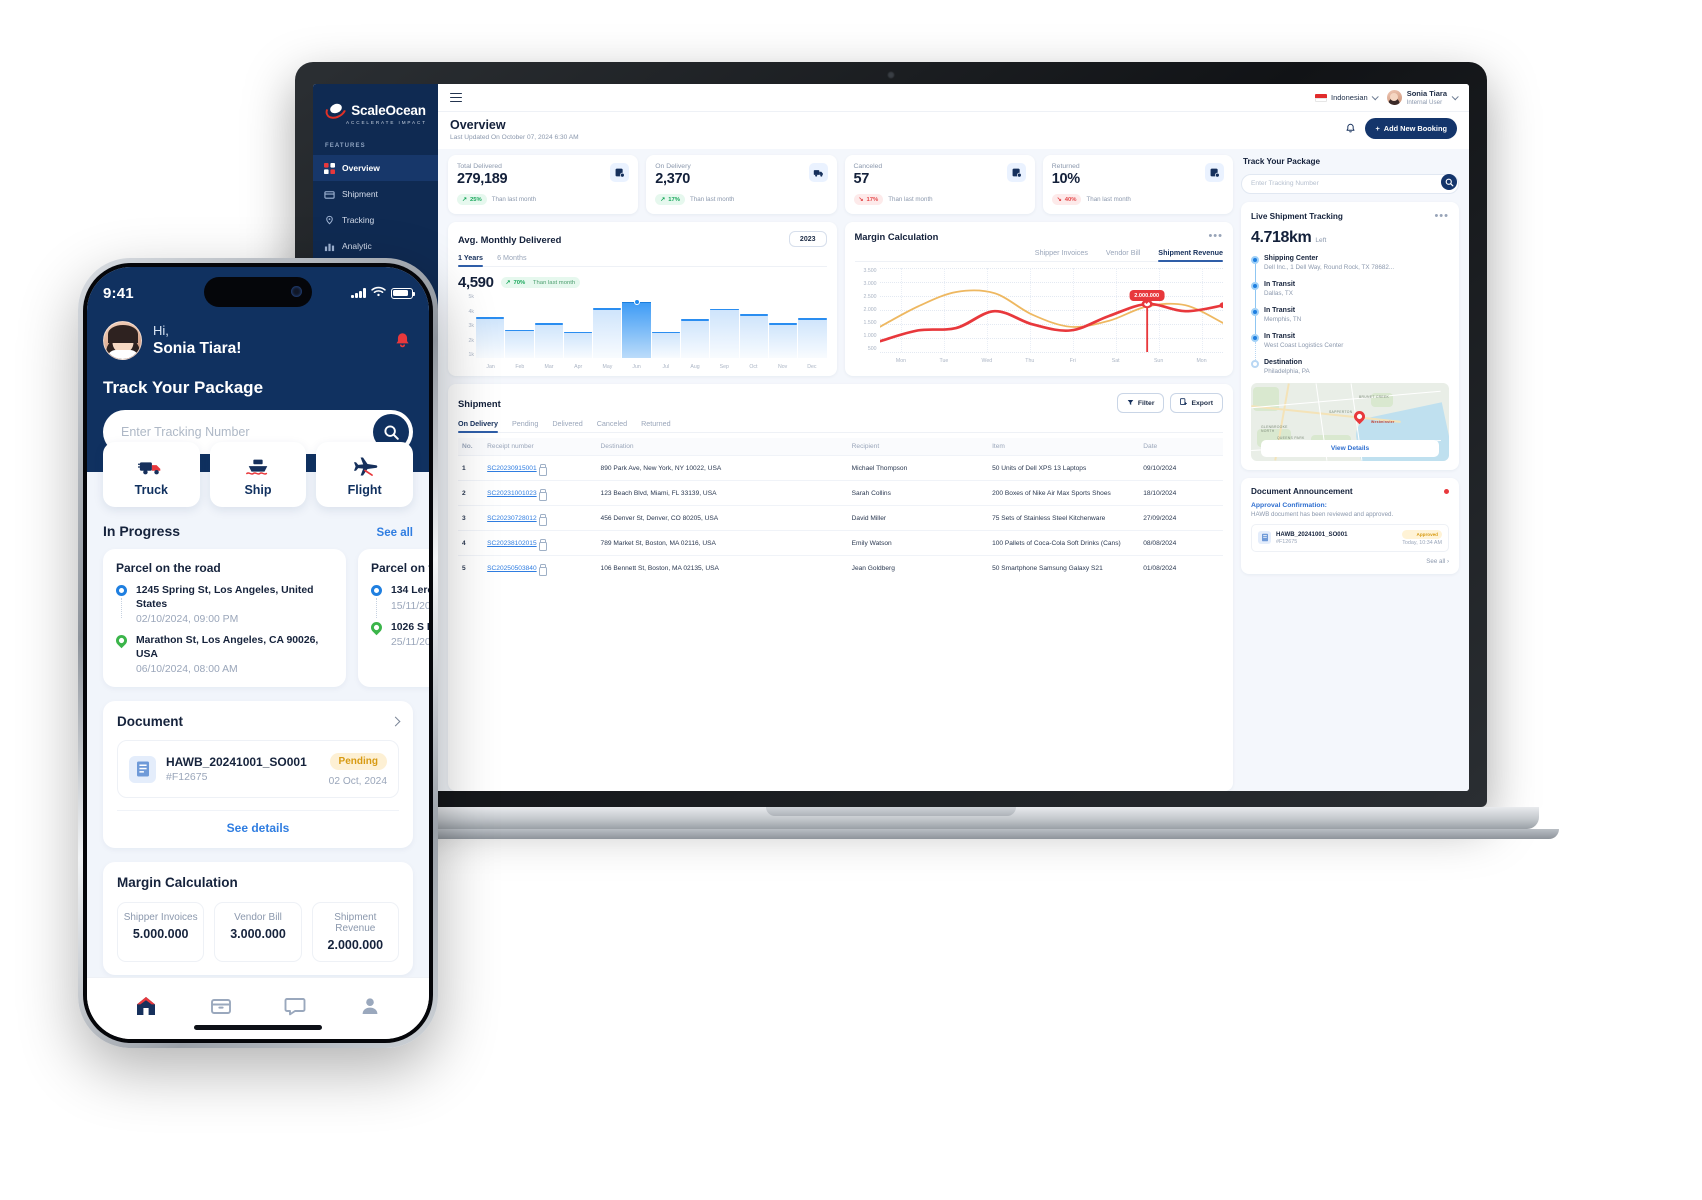  Describe the element at coordinates (258, 474) in the screenshot. I see `mode-ship: Ship` at that location.